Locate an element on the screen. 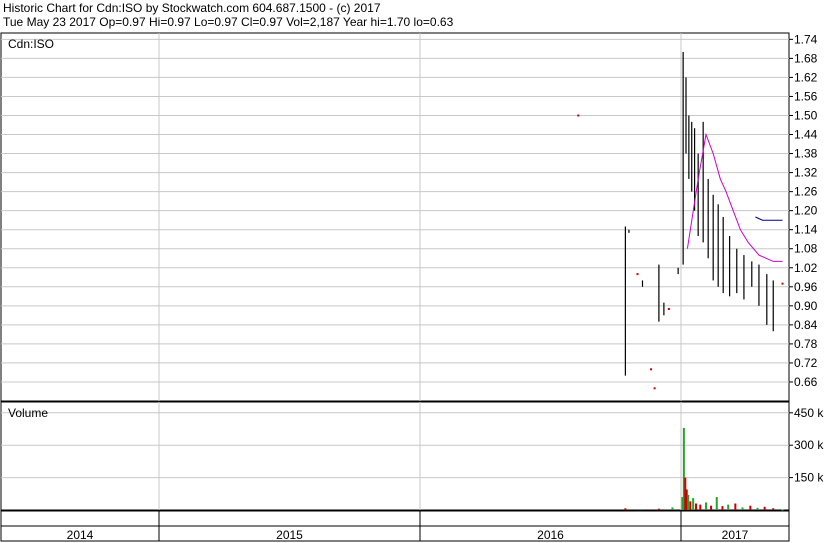 The width and height of the screenshot is (830, 543). volume-tick-label: 300 k is located at coordinates (809, 445).